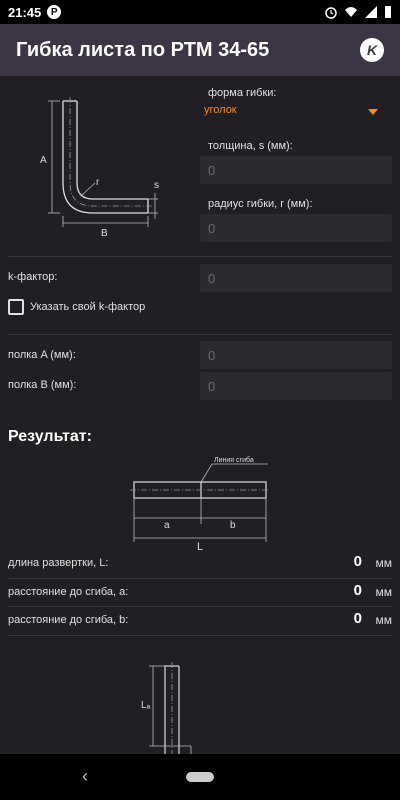 The image size is (400, 800). I want to click on result-row-a: расстояние до сгиба, а: 0 мм, so click(200, 594).